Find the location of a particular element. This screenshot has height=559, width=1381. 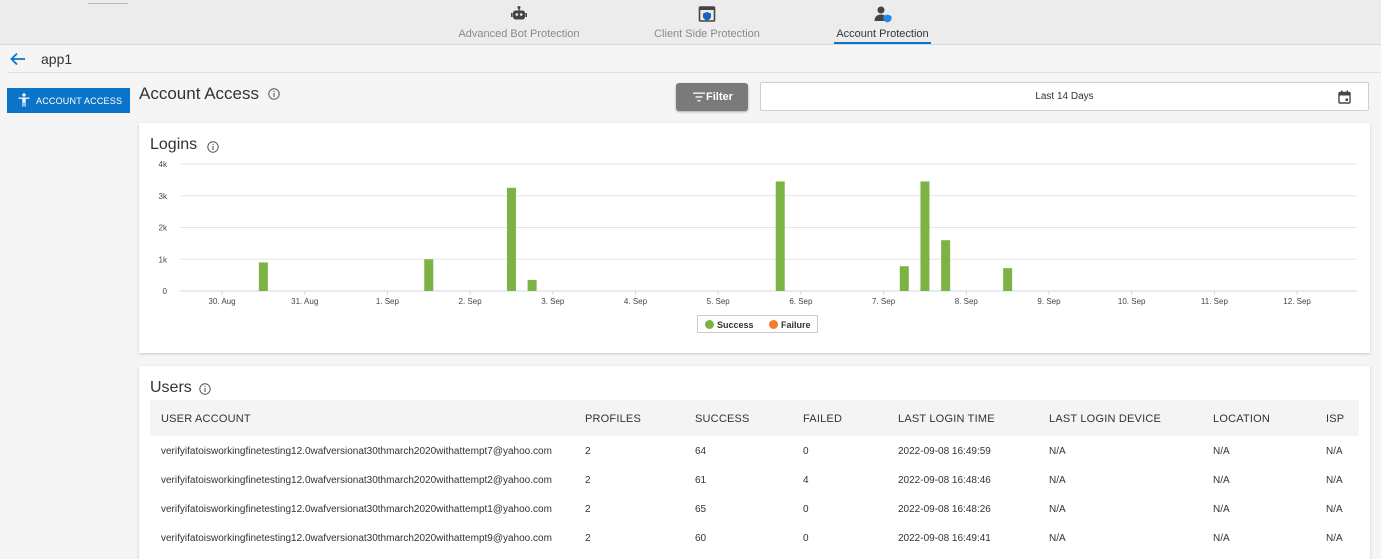

y-tick-label: 3k is located at coordinates (163, 196).